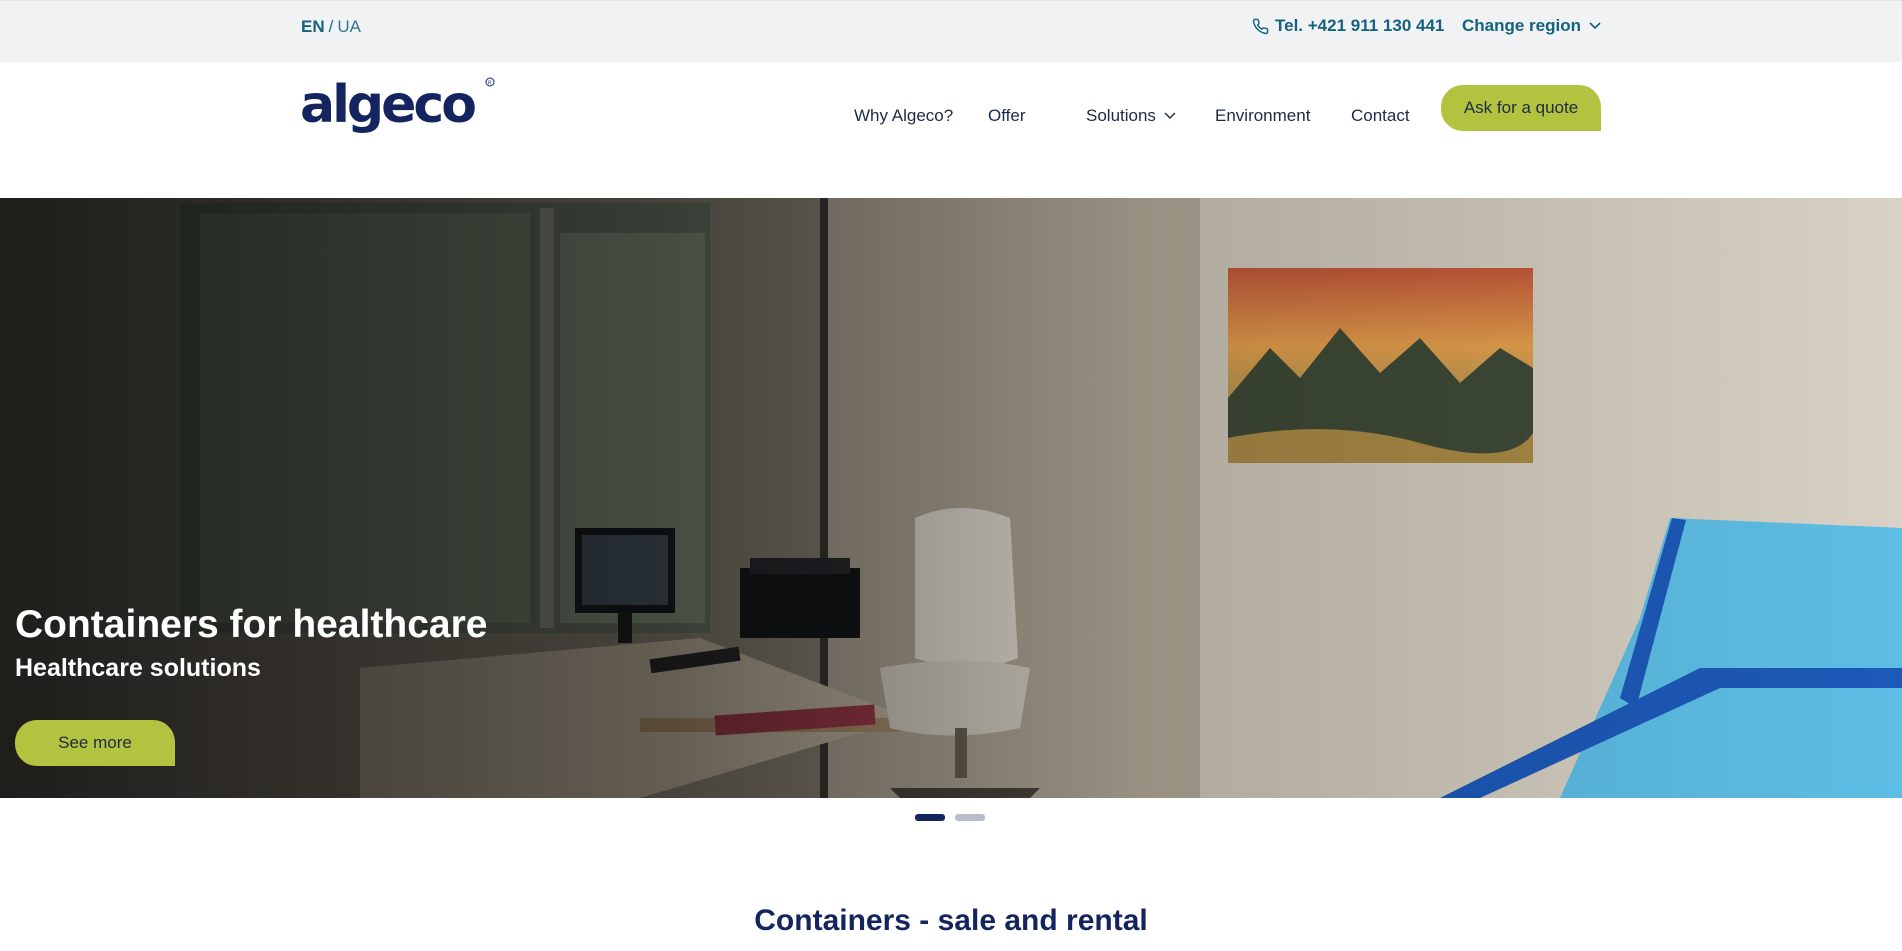 This screenshot has width=1902, height=951. What do you see at coordinates (1121, 115) in the screenshot?
I see `nav-solutions-label: Solutions` at bounding box center [1121, 115].